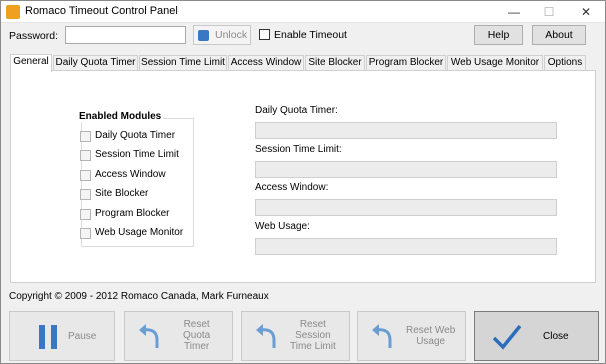  What do you see at coordinates (197, 335) in the screenshot?
I see `reset-quota-timer-label: Reset Quota Timer` at bounding box center [197, 335].